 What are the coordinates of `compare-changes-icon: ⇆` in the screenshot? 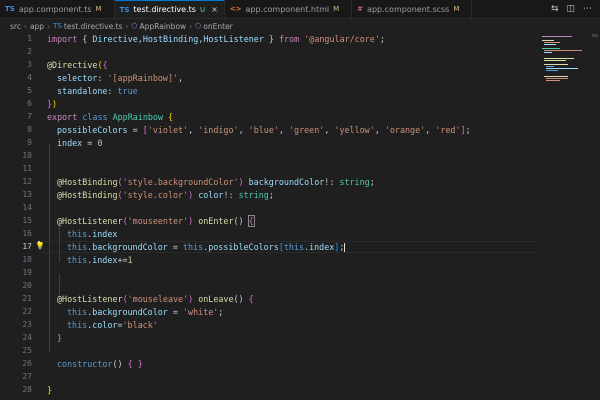 It's located at (555, 9).